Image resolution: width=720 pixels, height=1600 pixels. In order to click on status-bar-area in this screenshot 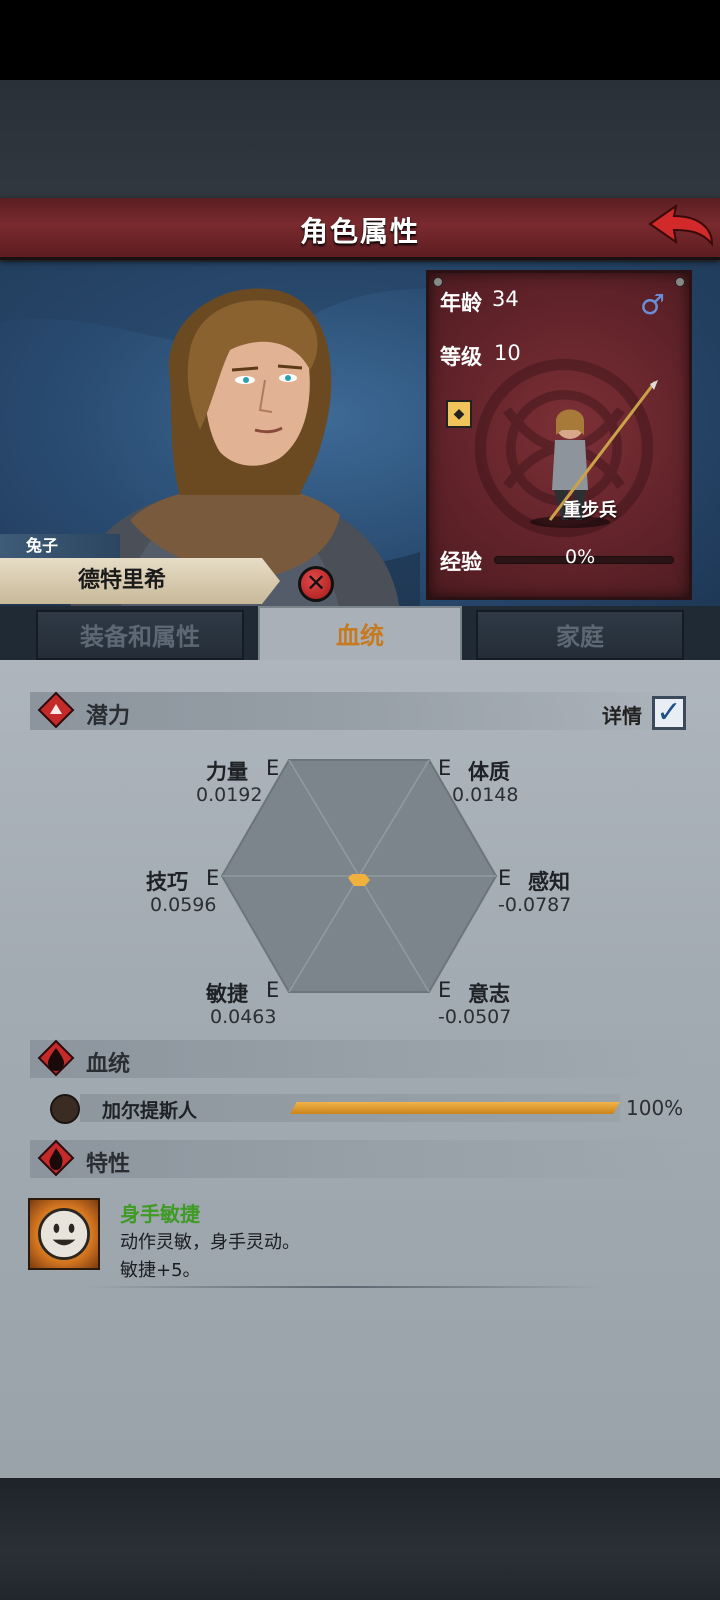, I will do `click(360, 40)`.